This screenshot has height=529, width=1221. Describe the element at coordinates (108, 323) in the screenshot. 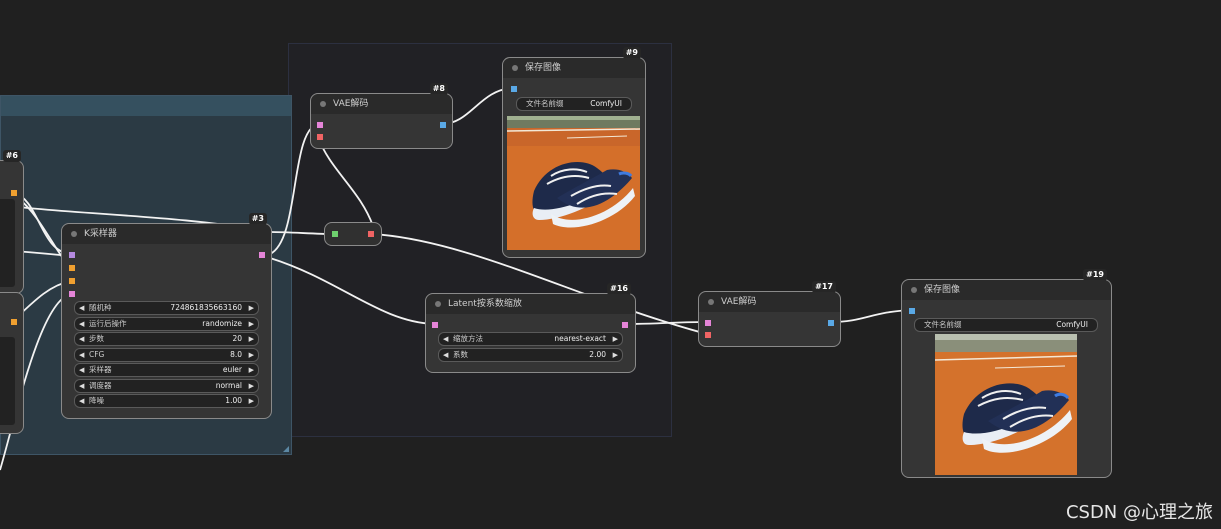

I see `widget-label: 运行后操作` at that location.